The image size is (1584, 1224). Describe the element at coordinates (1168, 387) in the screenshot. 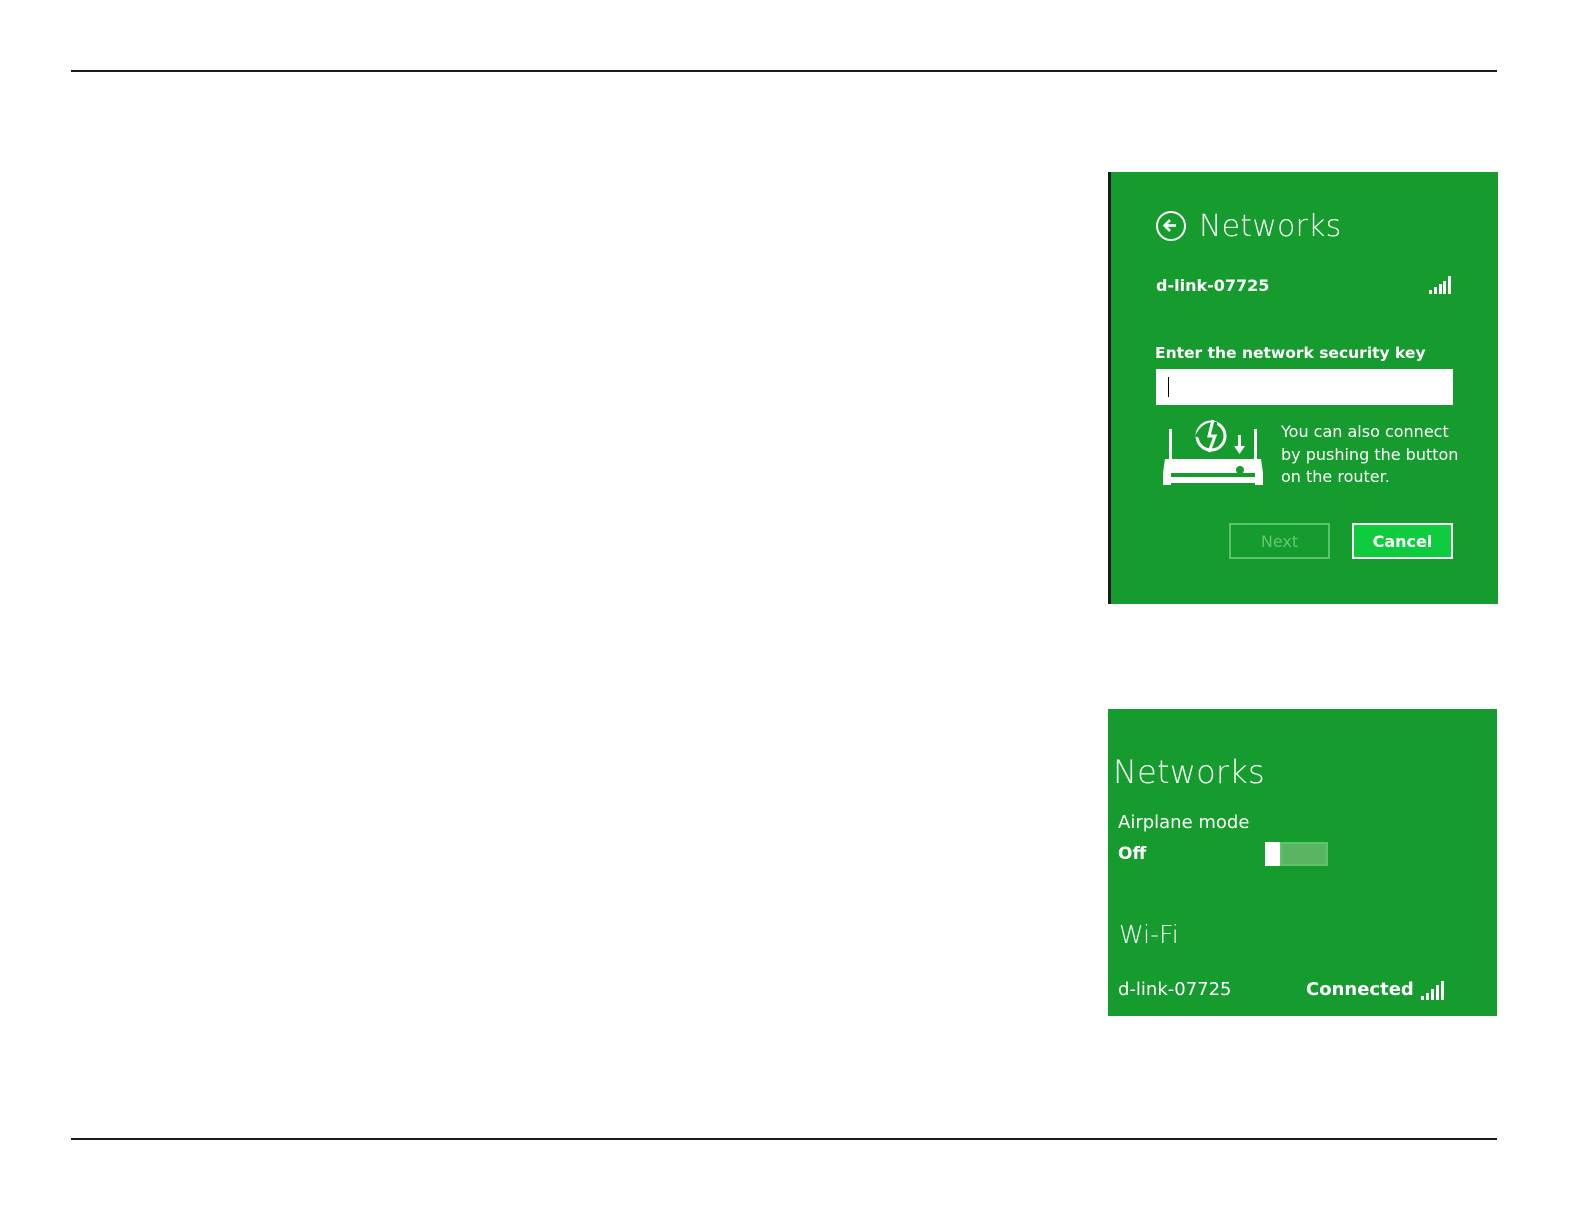

I see `text-cursor` at that location.